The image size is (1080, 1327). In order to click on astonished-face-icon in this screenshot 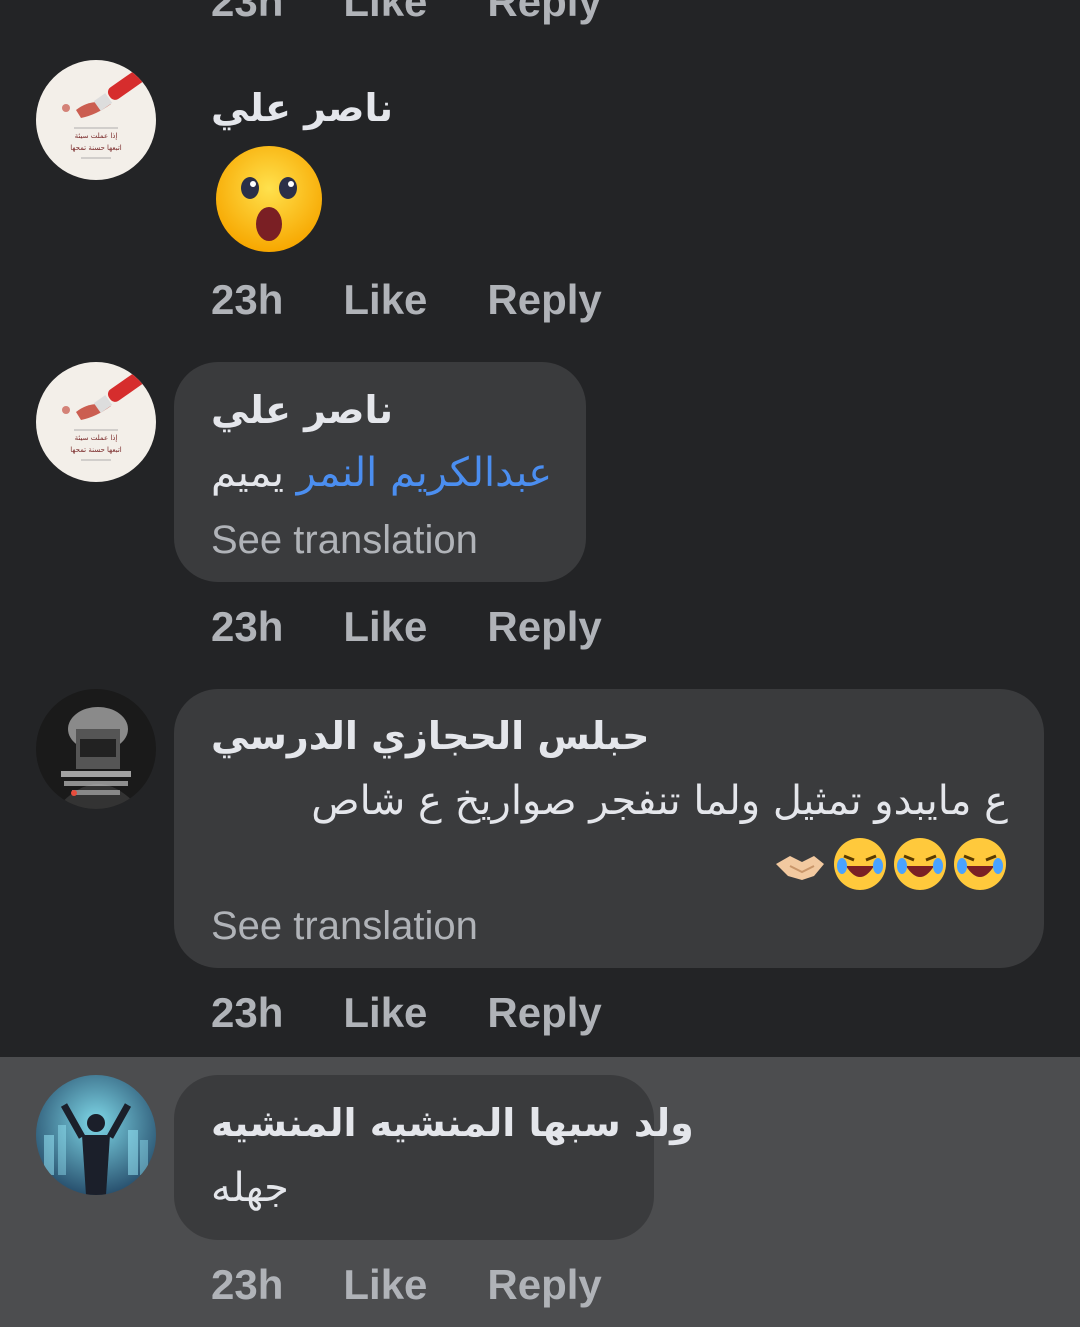, I will do `click(269, 199)`.